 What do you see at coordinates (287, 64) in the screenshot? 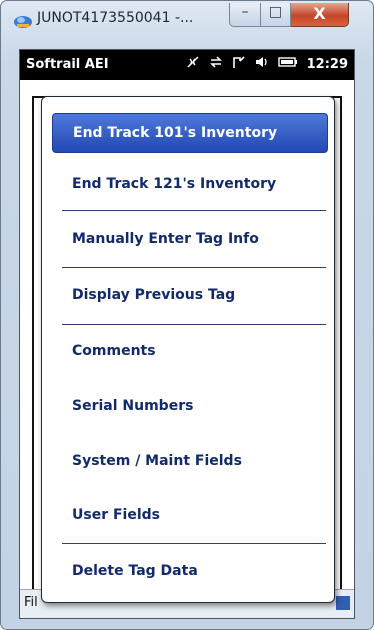
I see `battery-icon` at bounding box center [287, 64].